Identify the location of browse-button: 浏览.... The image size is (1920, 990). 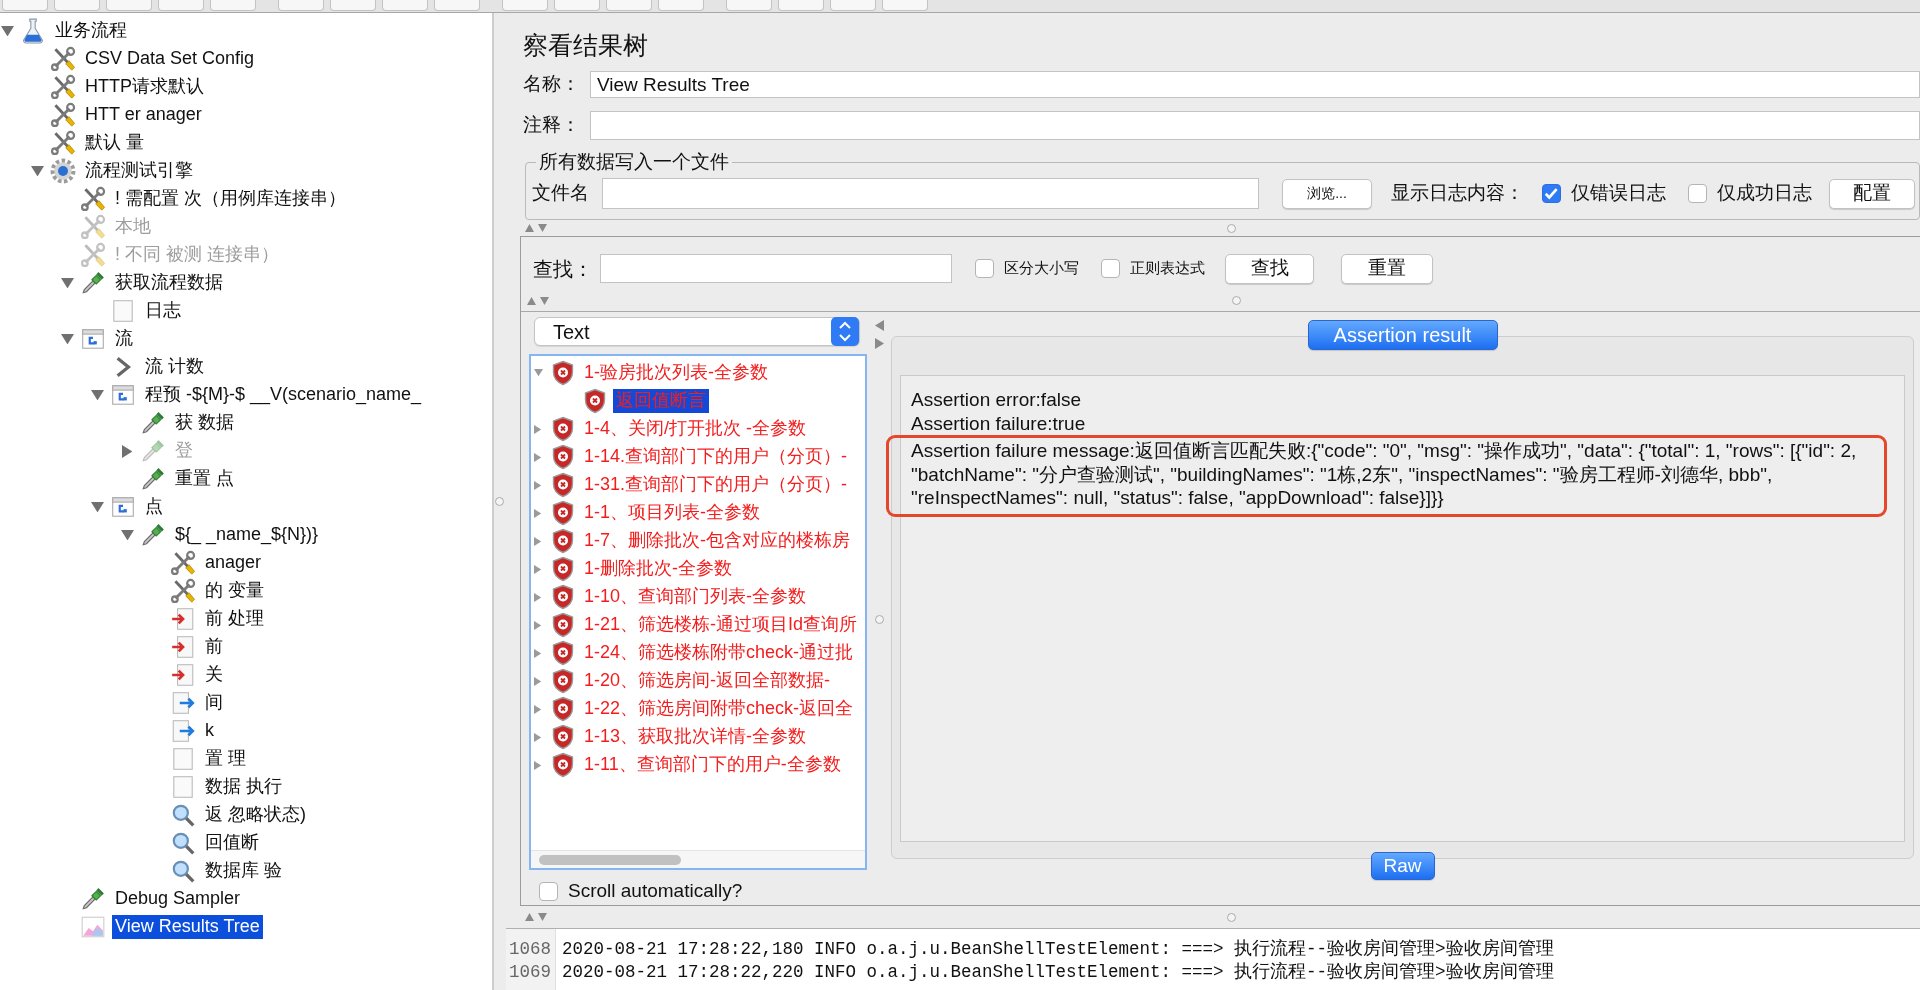
(1327, 193).